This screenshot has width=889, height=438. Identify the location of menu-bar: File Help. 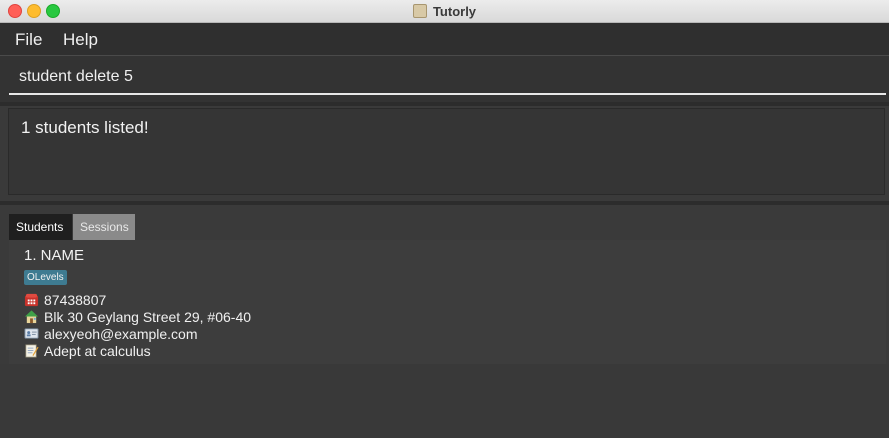
(444, 39).